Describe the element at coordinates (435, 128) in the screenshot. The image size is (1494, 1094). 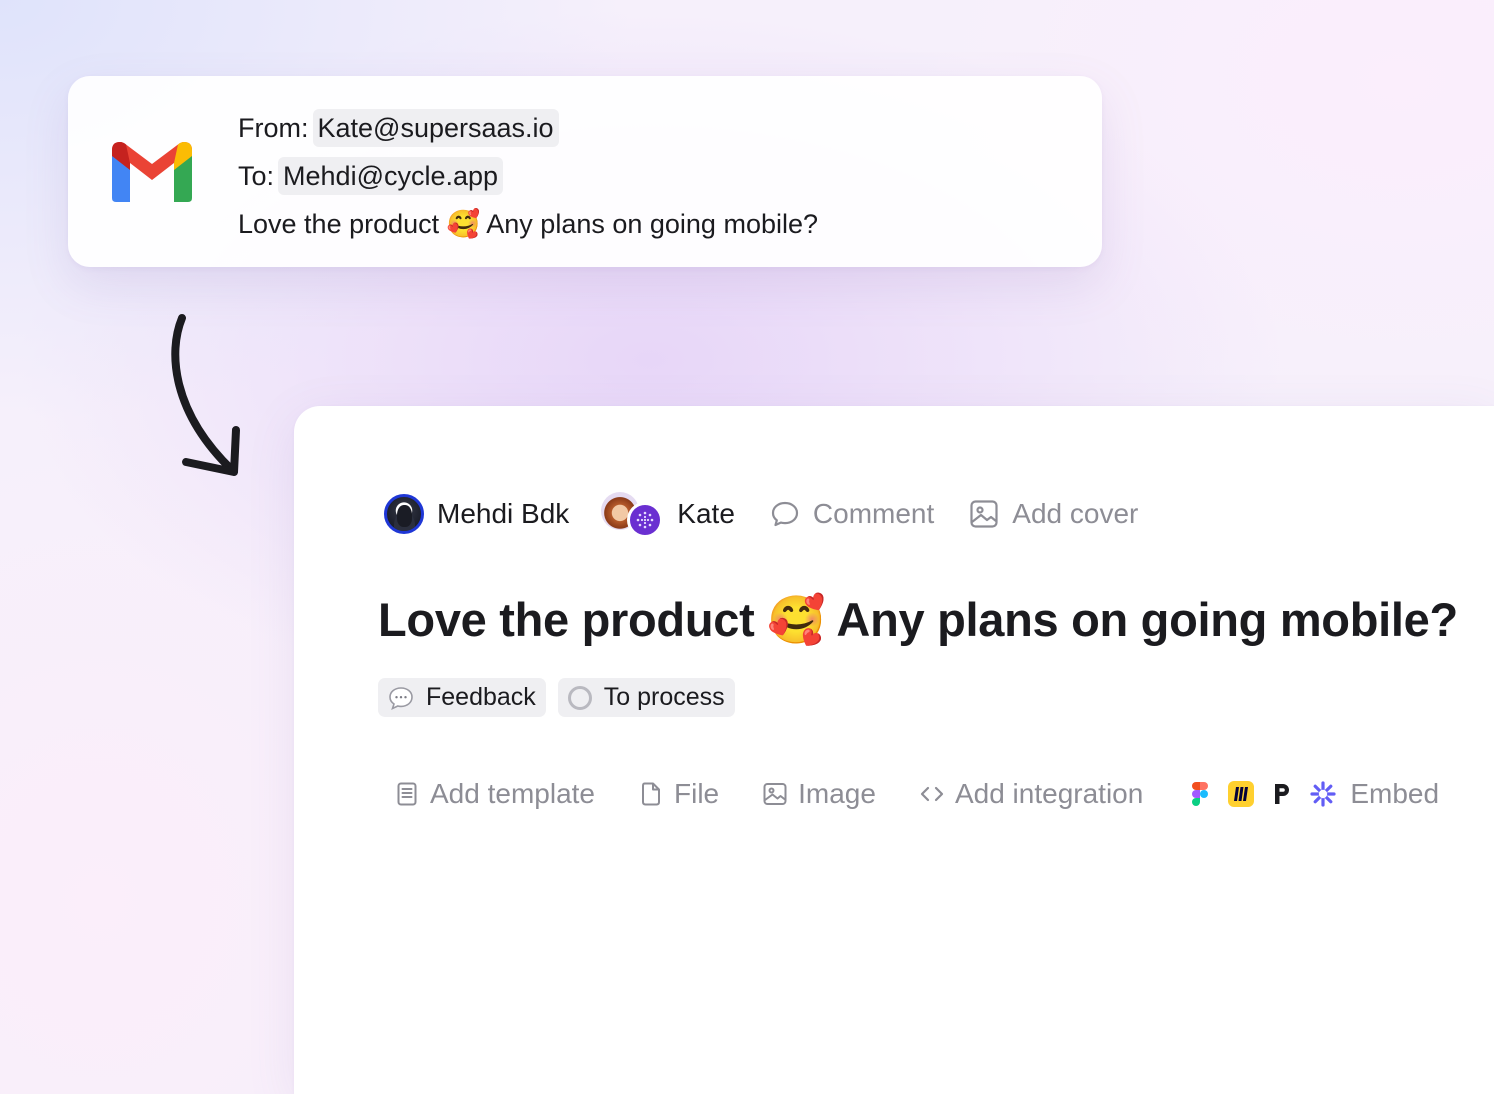
I see `from-address: Kate@supersaas.io` at that location.